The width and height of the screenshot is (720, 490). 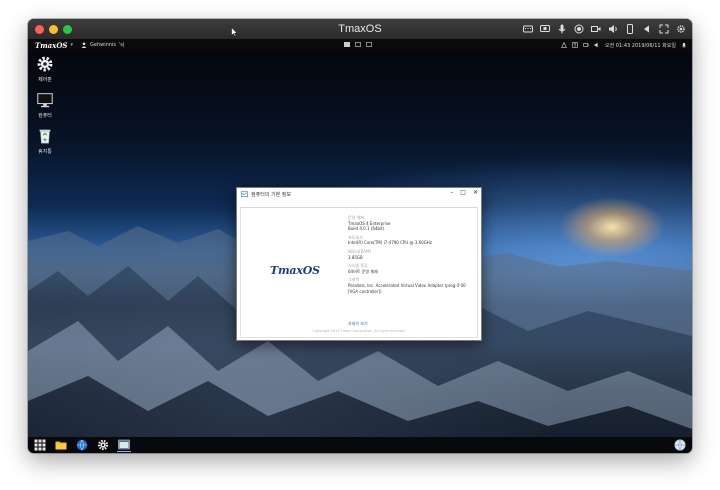 I want to click on minimize-window-button, so click(x=53, y=29).